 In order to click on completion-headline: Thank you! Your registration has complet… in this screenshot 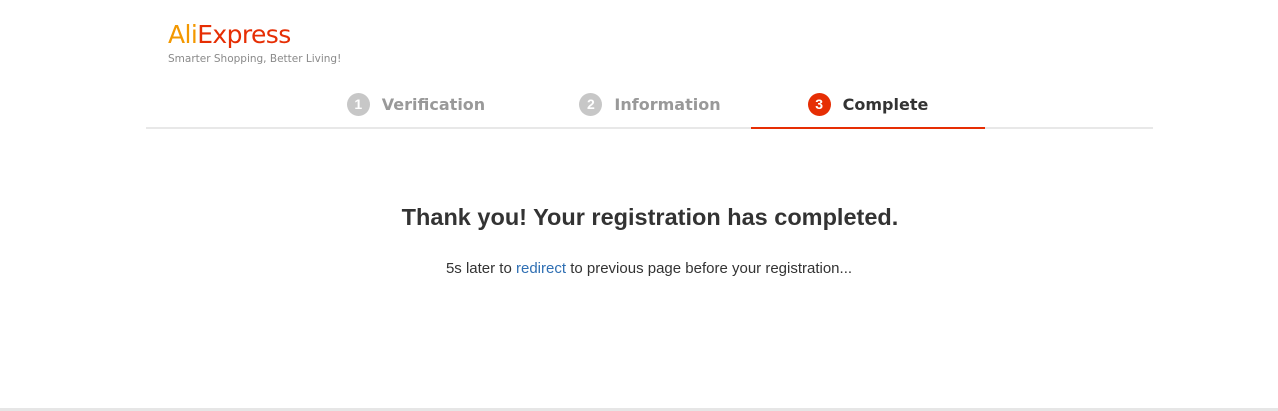, I will do `click(650, 217)`.